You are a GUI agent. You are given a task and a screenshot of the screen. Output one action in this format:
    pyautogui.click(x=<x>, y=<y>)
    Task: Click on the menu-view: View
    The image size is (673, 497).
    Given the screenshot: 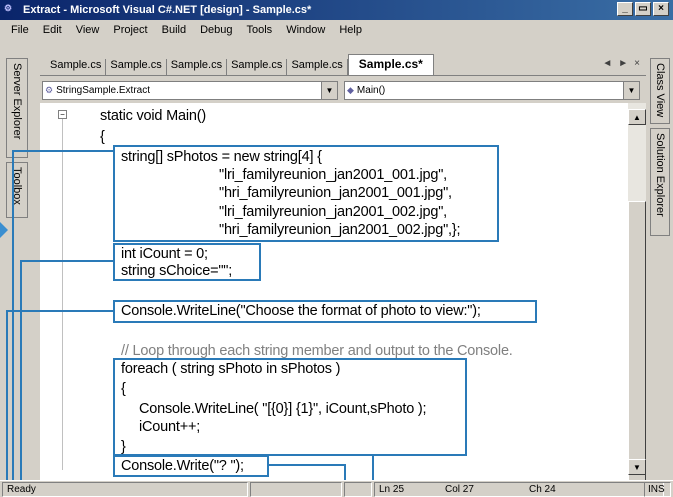 What is the action you would take?
    pyautogui.click(x=88, y=30)
    